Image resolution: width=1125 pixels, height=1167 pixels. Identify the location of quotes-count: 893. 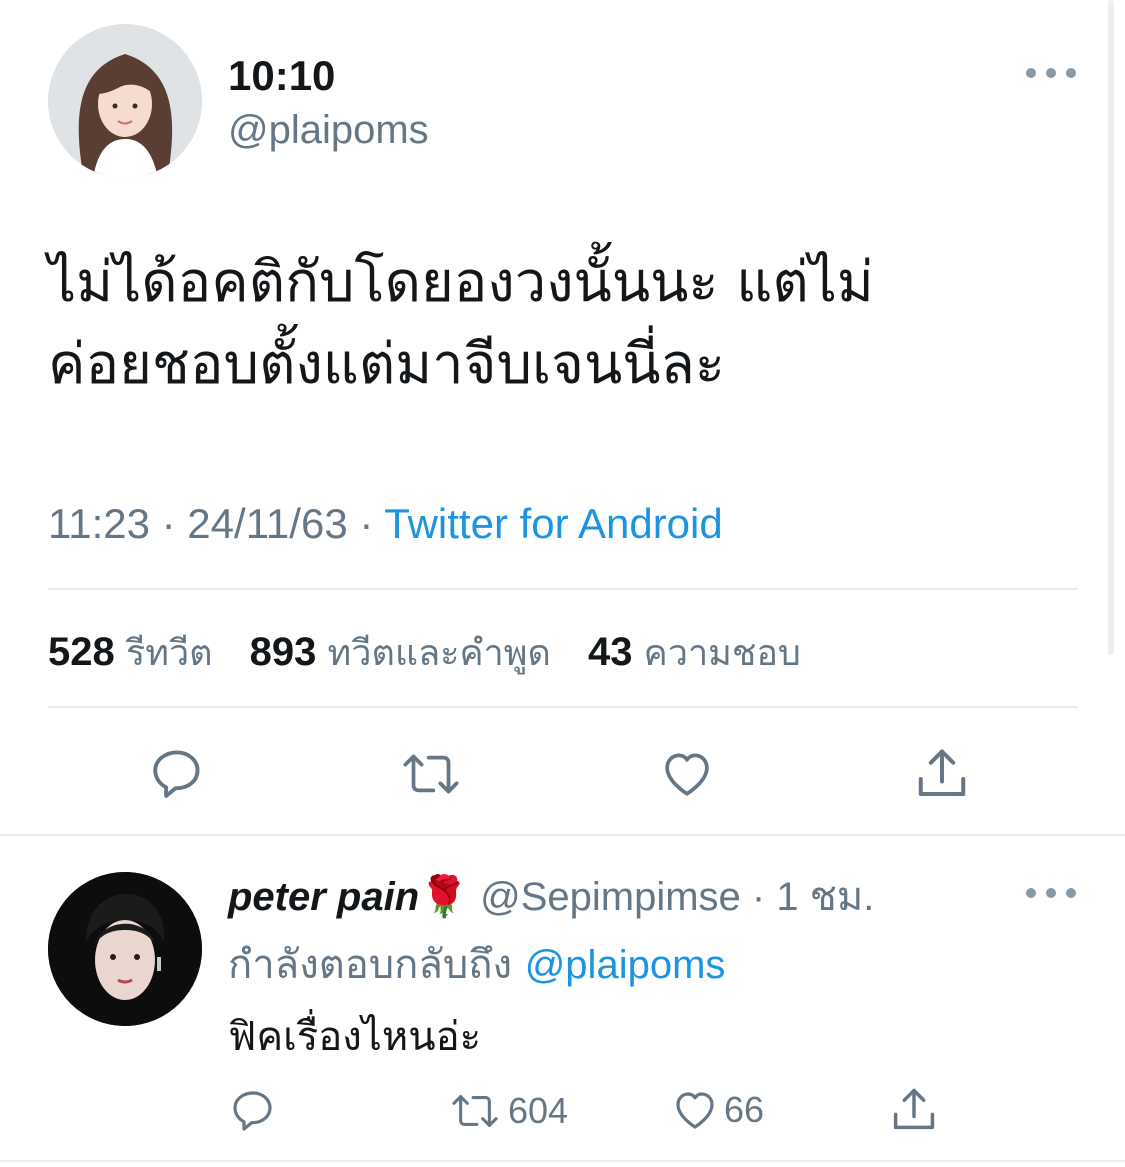
(283, 652).